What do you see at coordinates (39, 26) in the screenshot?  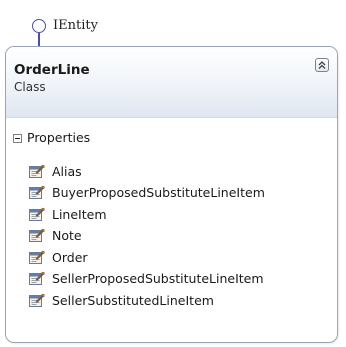 I see `interface-lollipop-icon` at bounding box center [39, 26].